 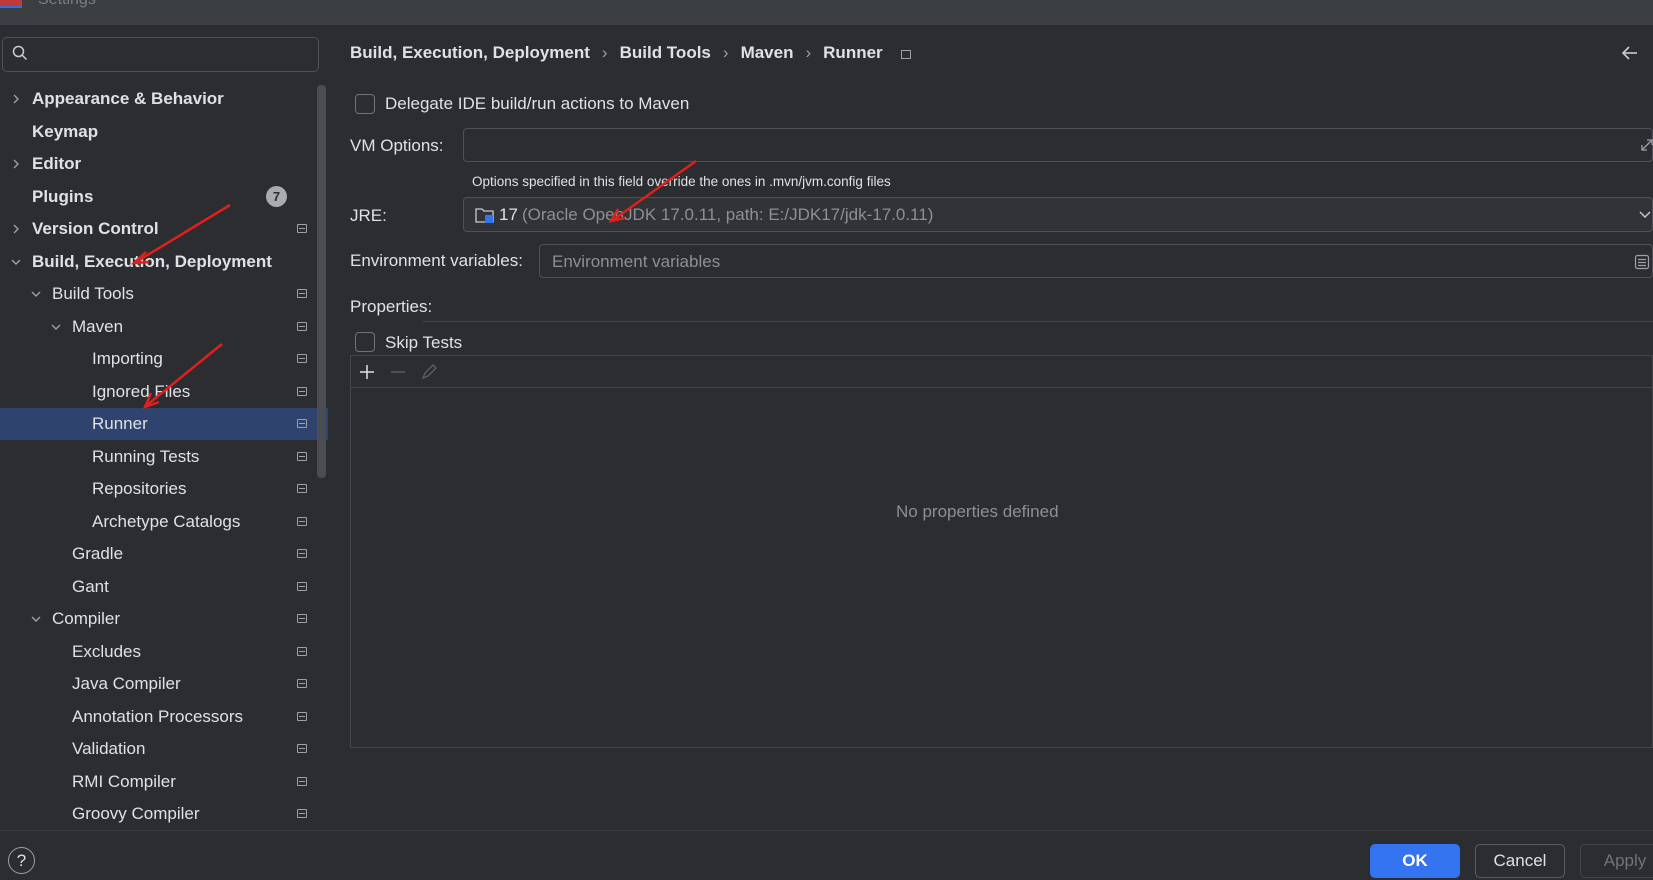 What do you see at coordinates (1520, 861) in the screenshot?
I see `cancel-button: Cancel` at bounding box center [1520, 861].